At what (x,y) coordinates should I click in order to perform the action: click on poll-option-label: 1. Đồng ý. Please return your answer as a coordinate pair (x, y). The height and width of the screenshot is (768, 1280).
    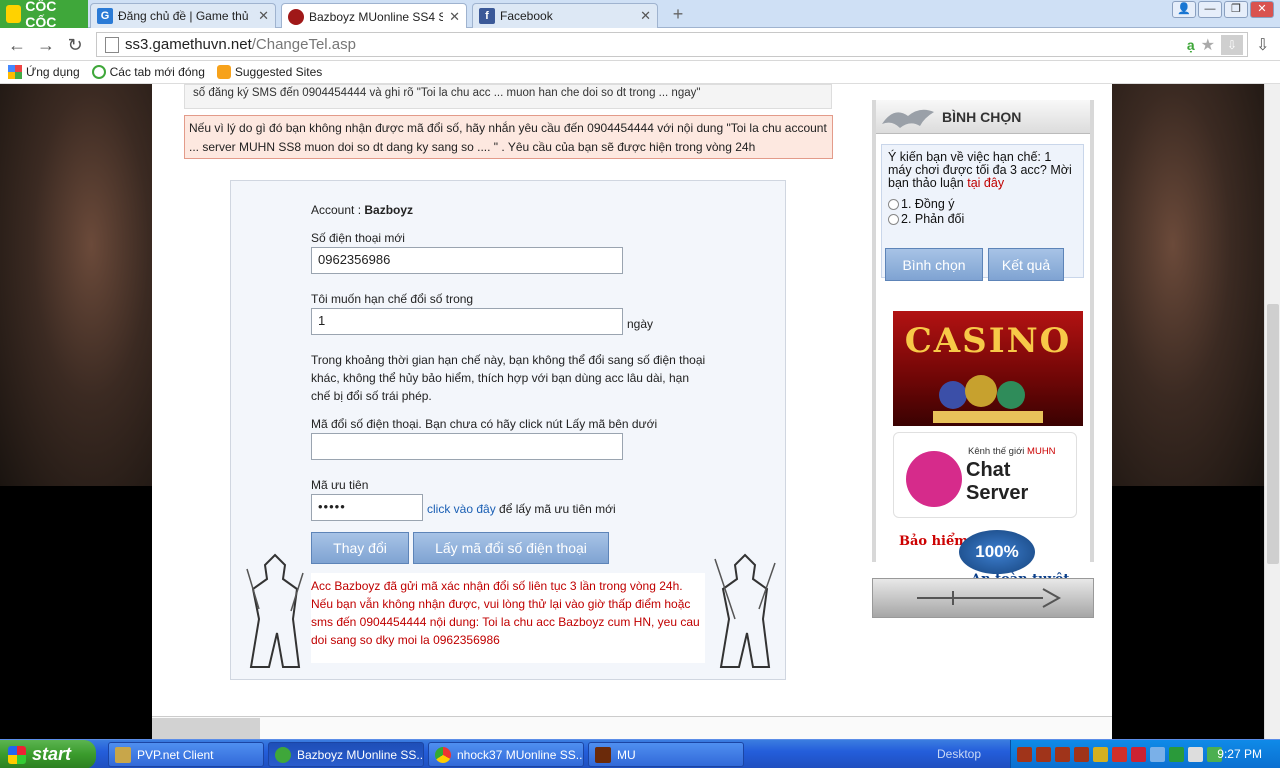
    Looking at the image, I should click on (928, 204).